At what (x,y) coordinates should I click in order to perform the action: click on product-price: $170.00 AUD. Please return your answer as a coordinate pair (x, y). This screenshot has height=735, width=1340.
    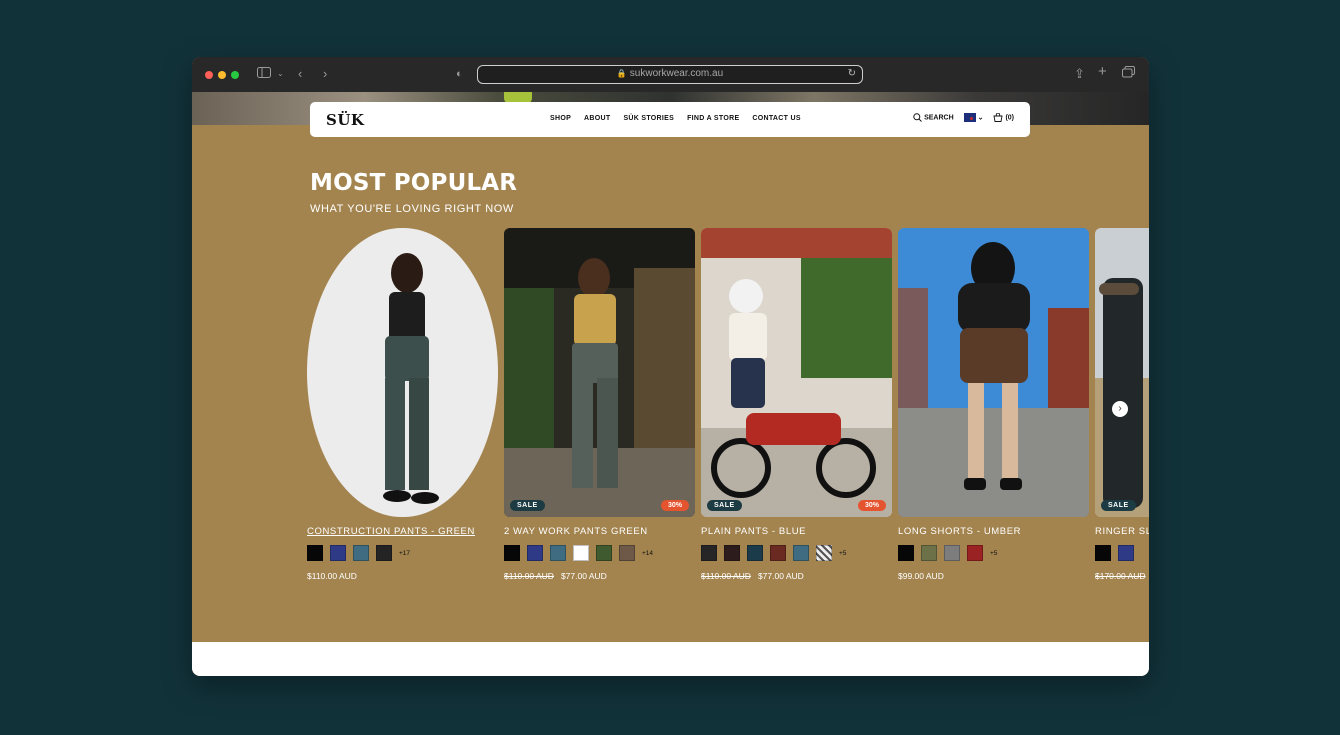
    Looking at the image, I should click on (1122, 576).